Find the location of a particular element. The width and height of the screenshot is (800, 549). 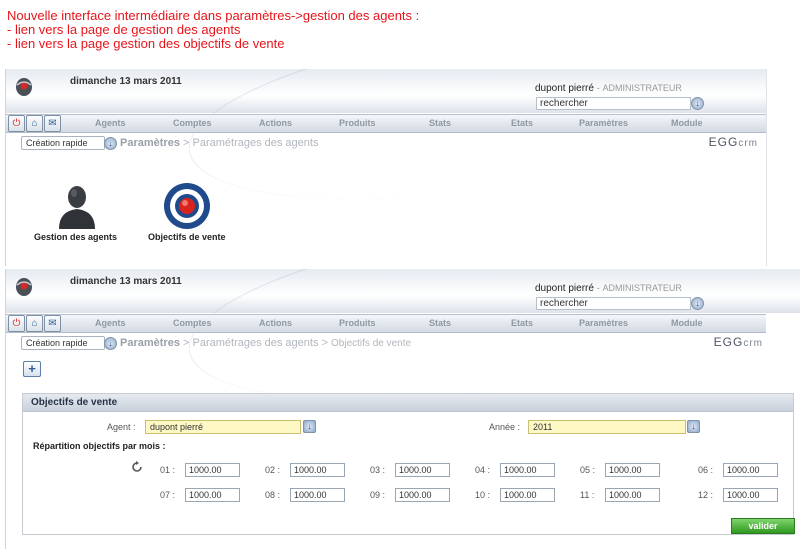

month-label: 08 : is located at coordinates (273, 495).